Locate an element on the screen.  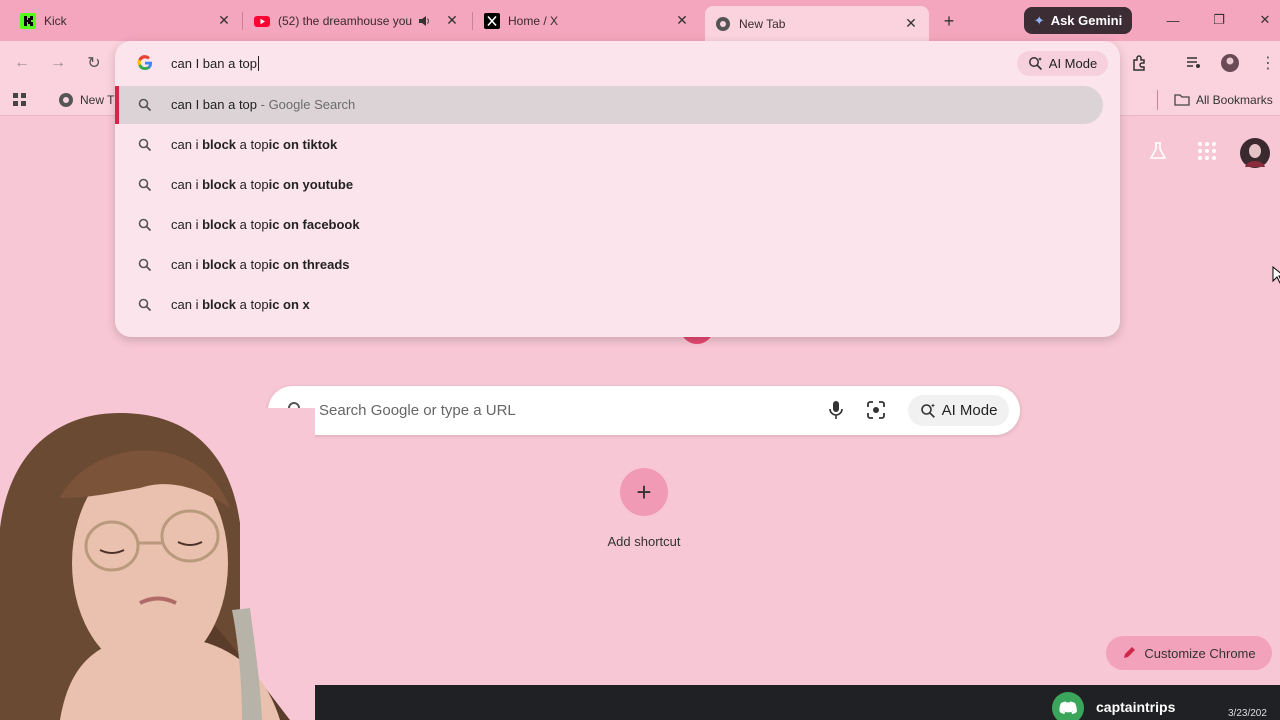
suggestion-item: can i block a topic on facebook is located at coordinates (617, 225).